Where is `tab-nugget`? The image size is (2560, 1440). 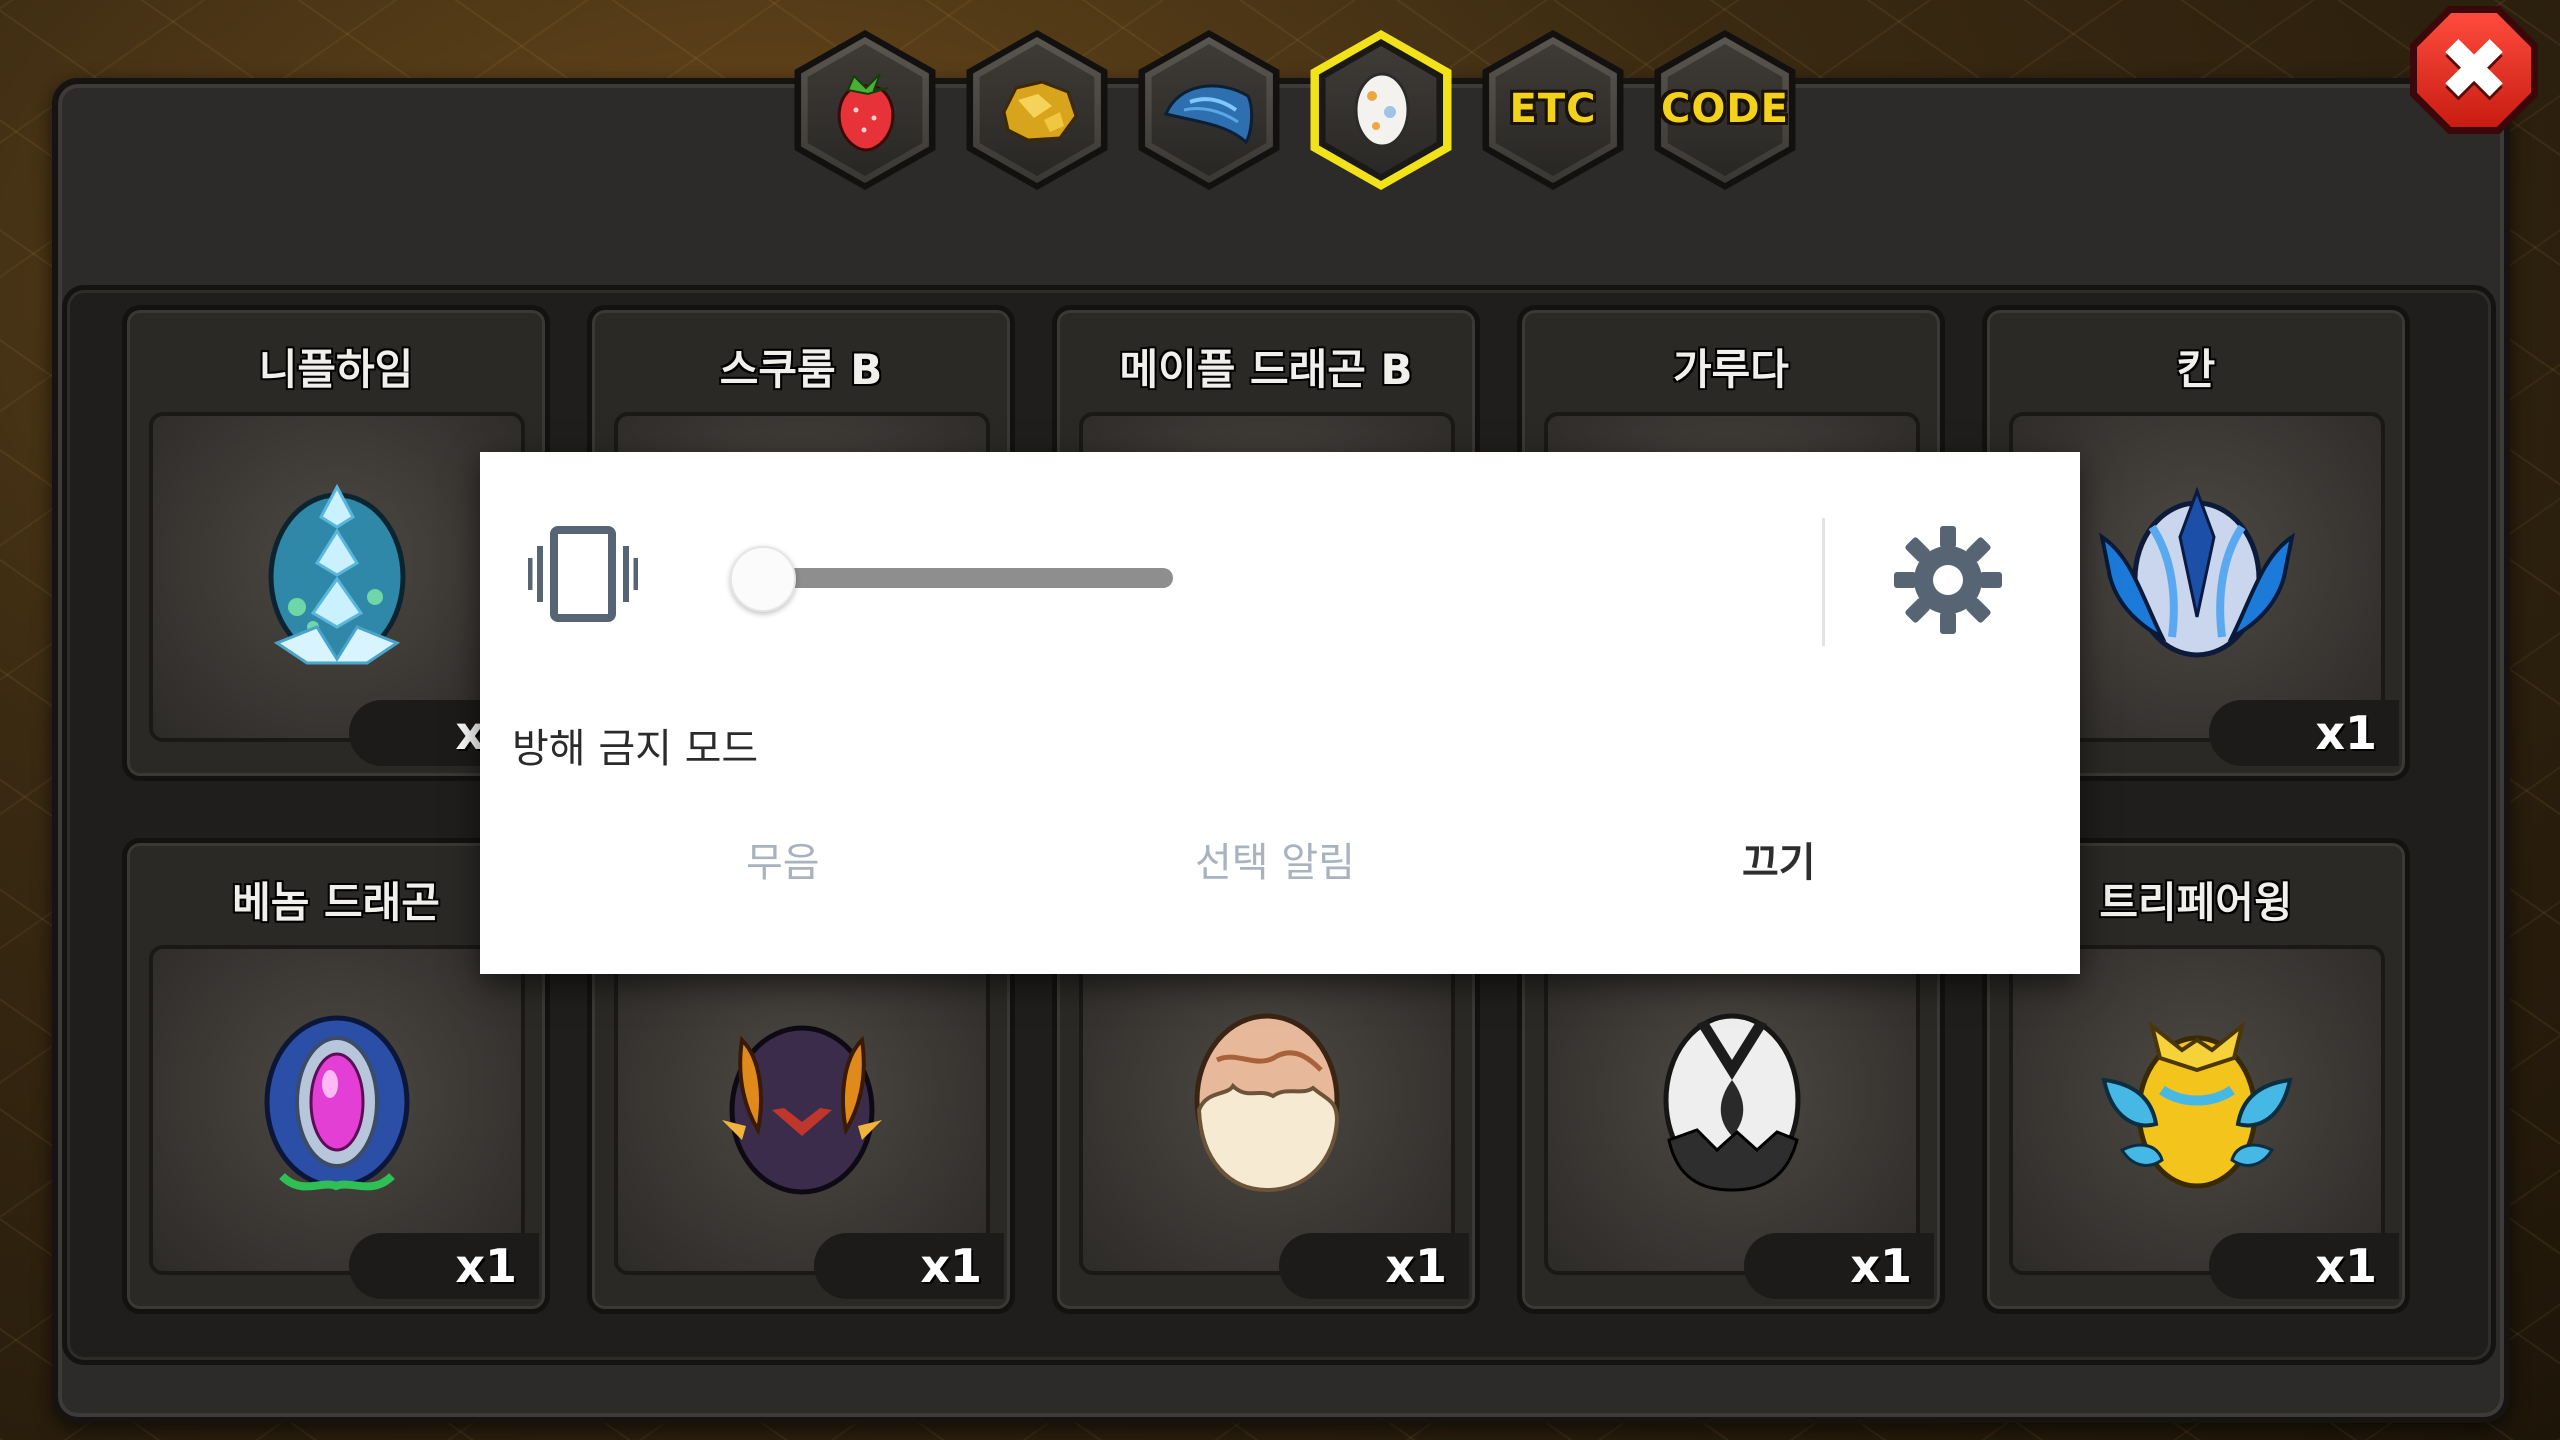
tab-nugget is located at coordinates (1037, 110).